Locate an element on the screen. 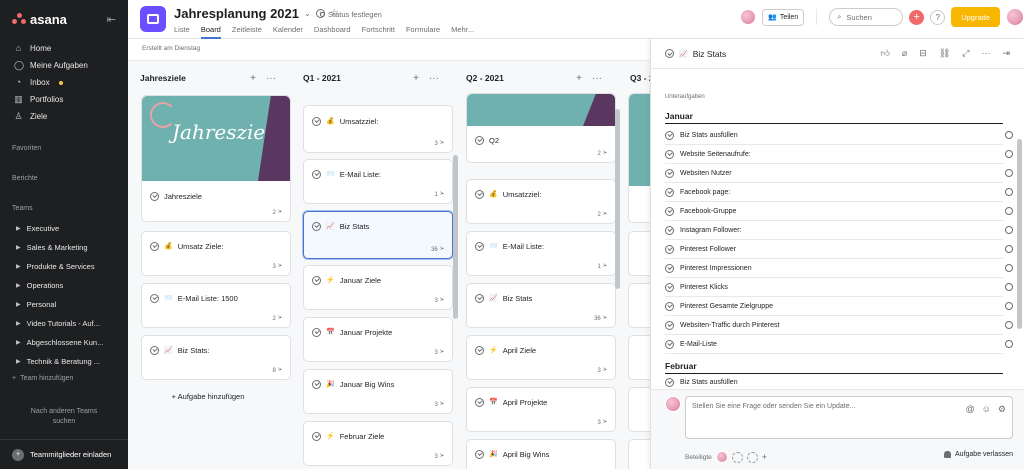  user-avatar is located at coordinates (1015, 17).